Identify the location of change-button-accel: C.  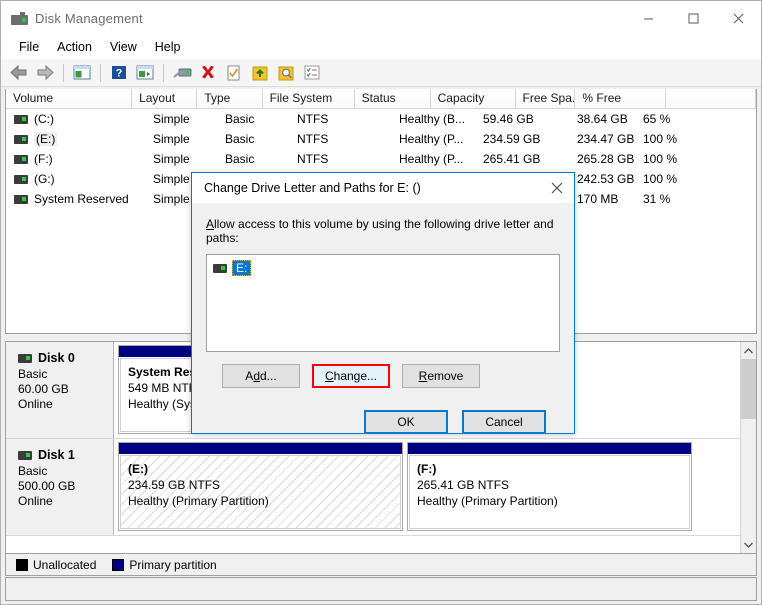
(329, 376).